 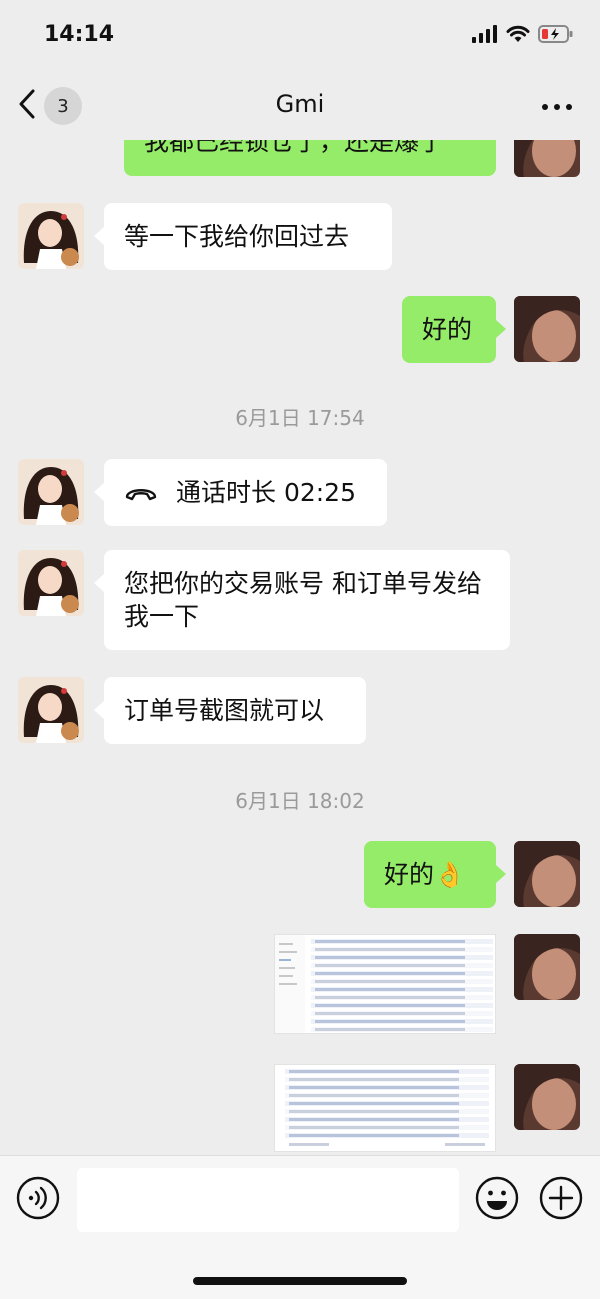 I want to click on message-bubble-incoming: 订单号截图就可以, so click(x=230, y=710).